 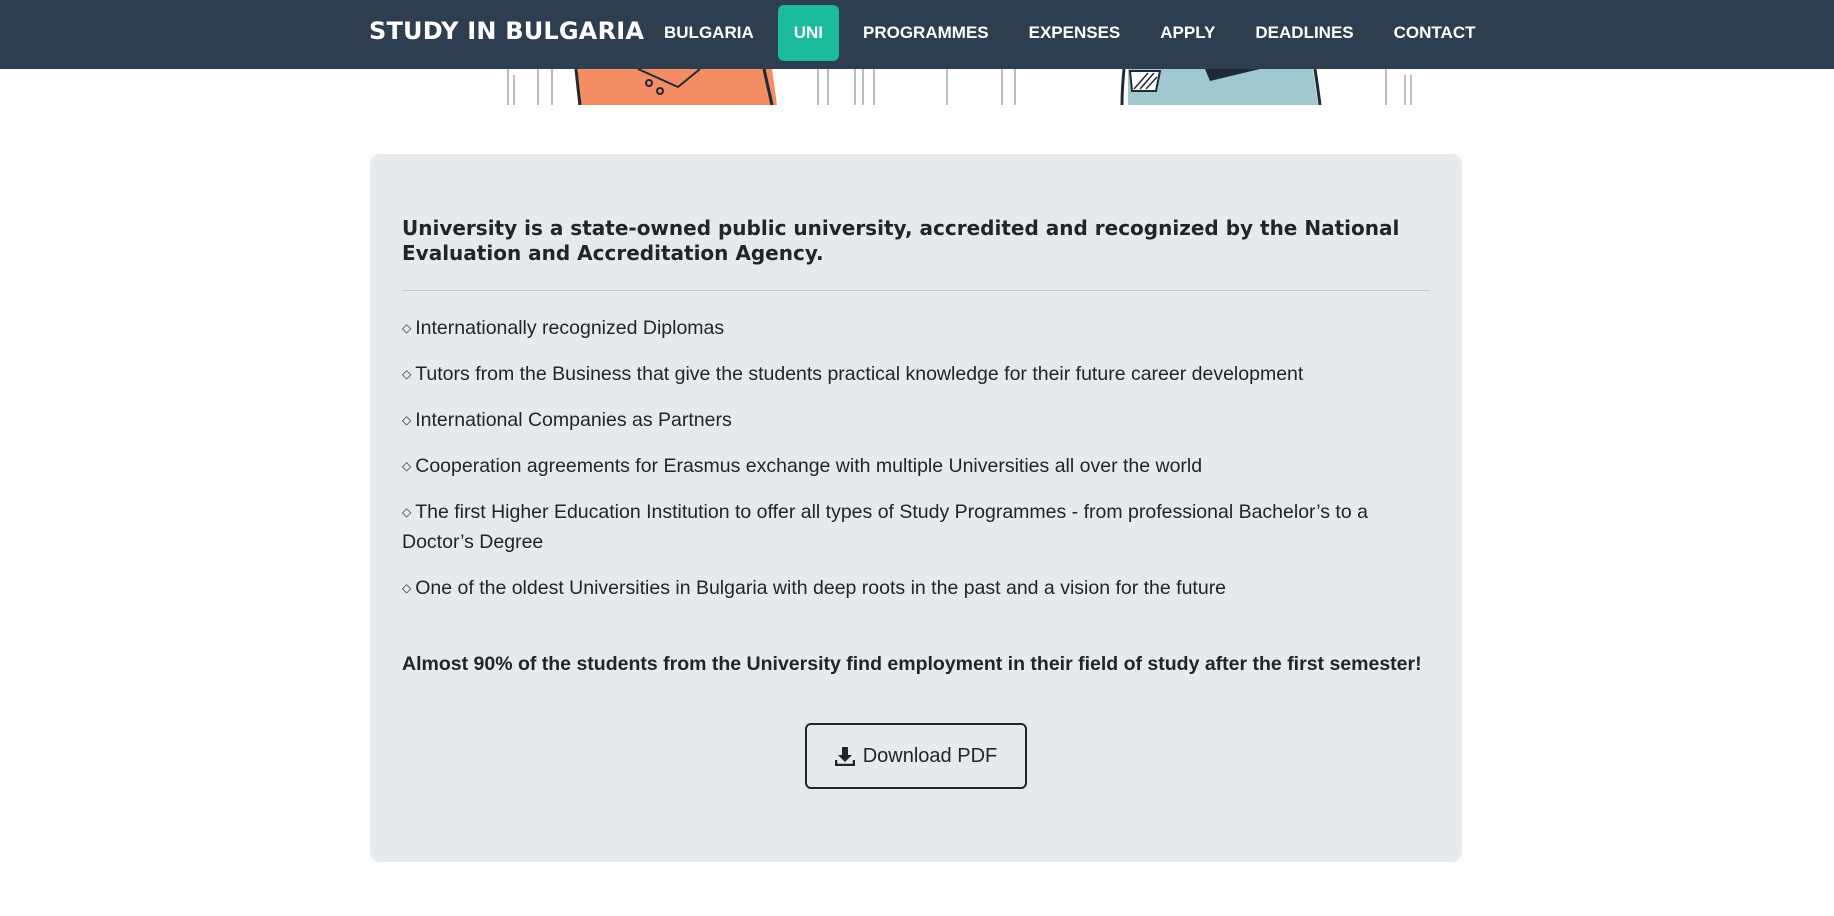 I want to click on download-icon, so click(x=844, y=756).